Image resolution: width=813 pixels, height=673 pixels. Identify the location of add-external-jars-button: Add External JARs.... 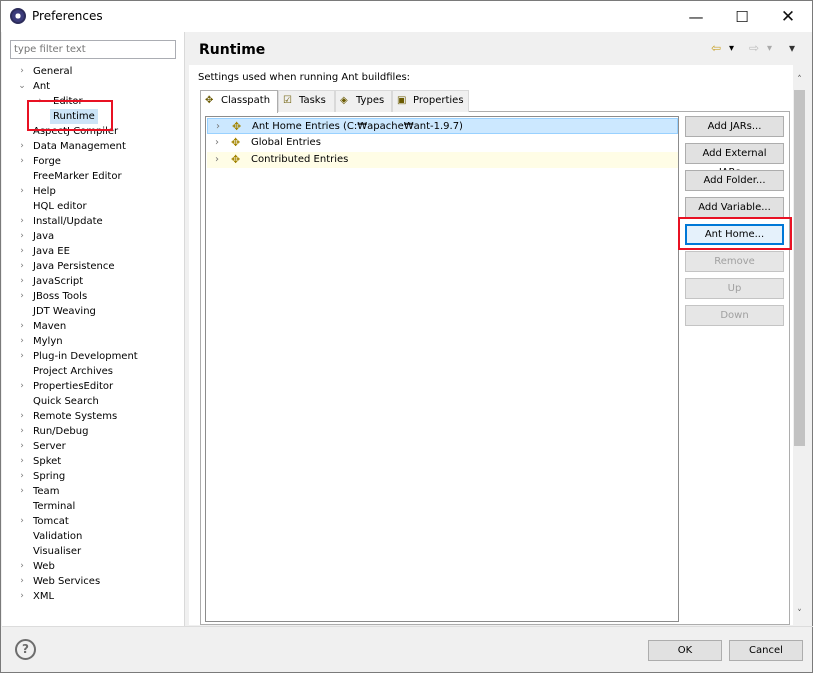
(734, 160).